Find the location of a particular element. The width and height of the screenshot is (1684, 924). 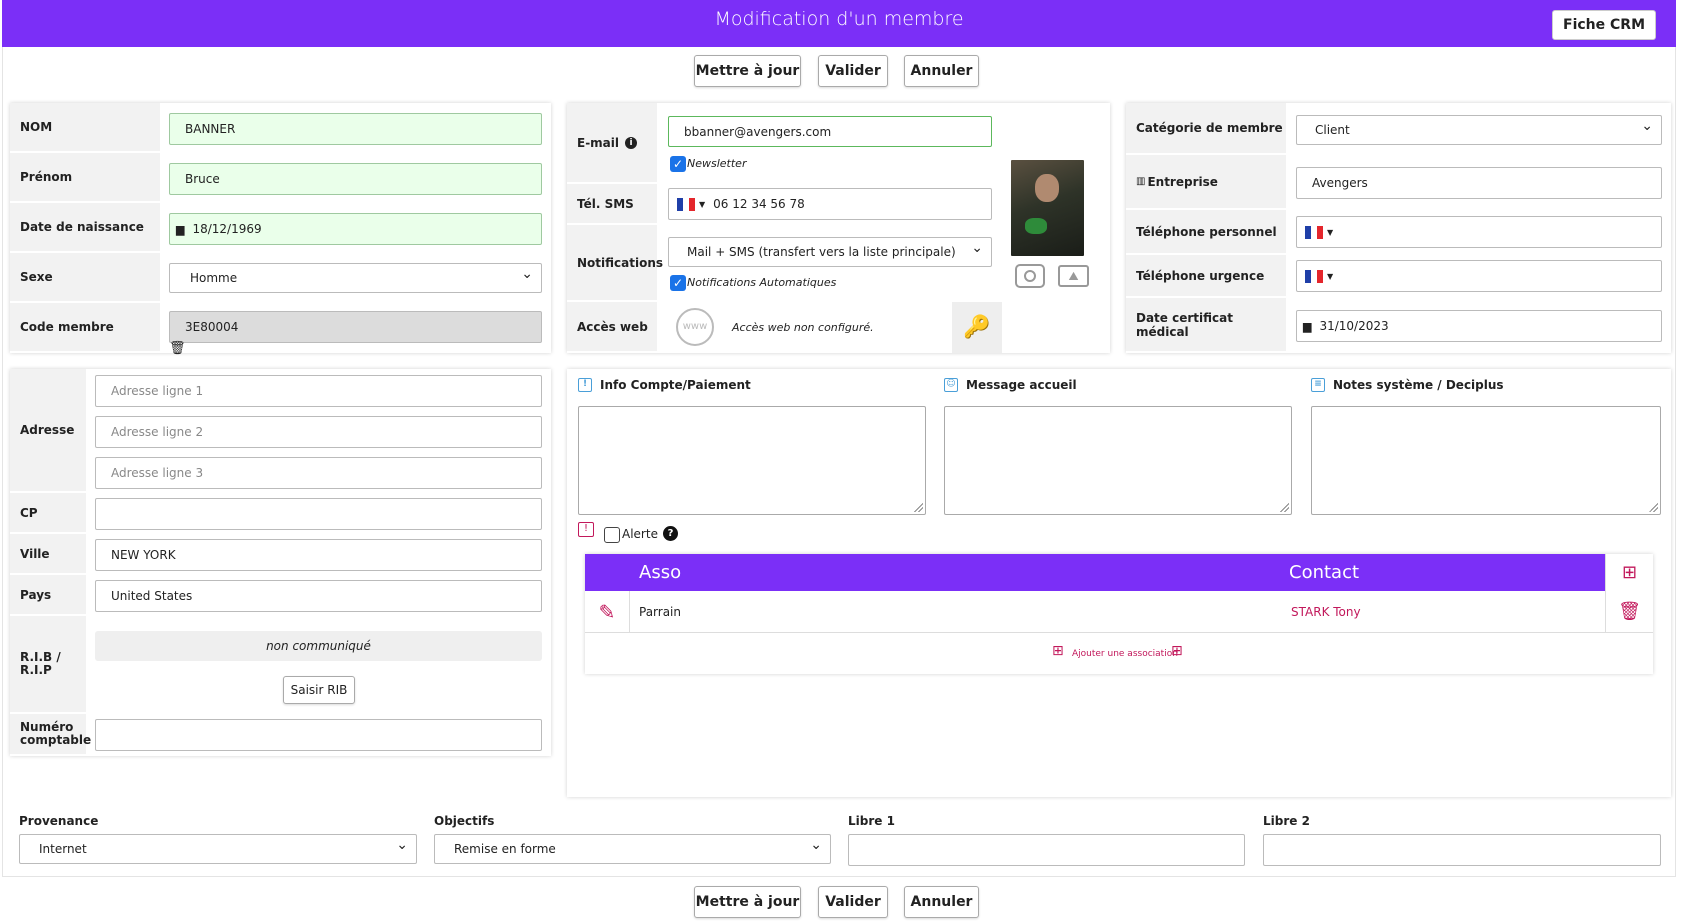

newsletter-checkbox: ✓ is located at coordinates (678, 164).